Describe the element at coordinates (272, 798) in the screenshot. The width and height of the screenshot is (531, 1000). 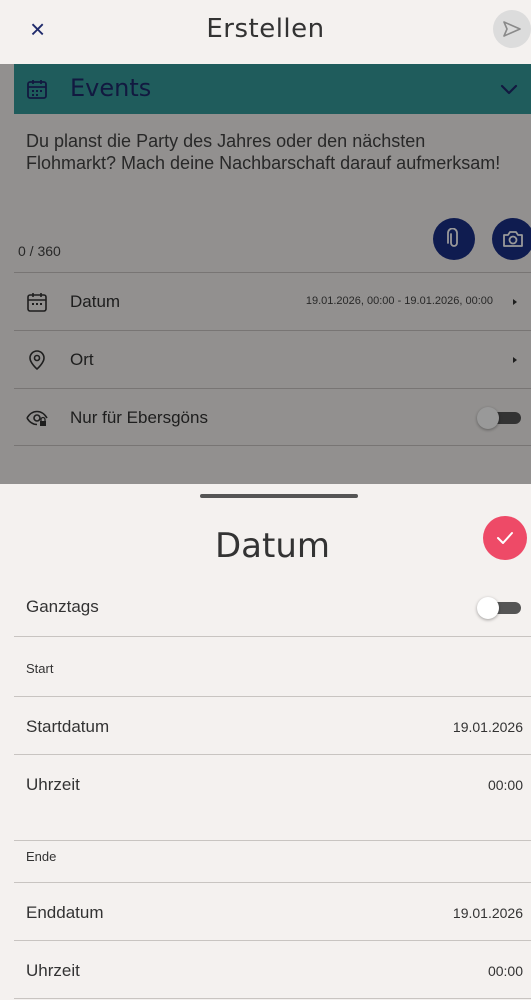
I see `start-time-row: Uhrzeit 00:00` at that location.